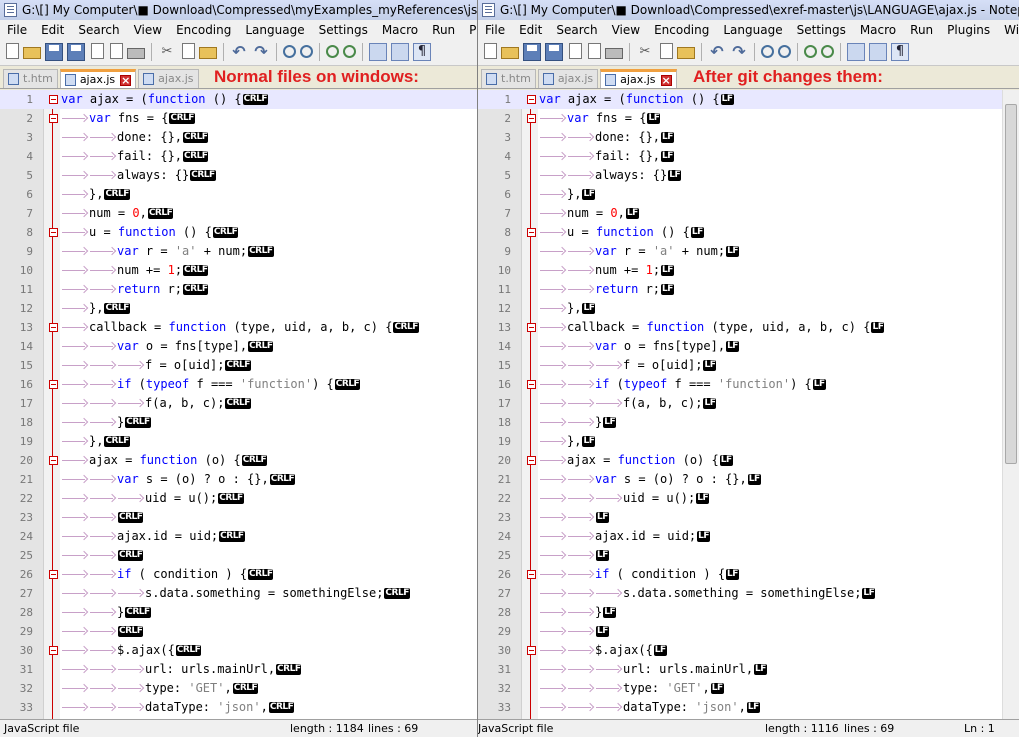 The height and width of the screenshot is (737, 1019). I want to click on save-all-icon, so click(554, 52).